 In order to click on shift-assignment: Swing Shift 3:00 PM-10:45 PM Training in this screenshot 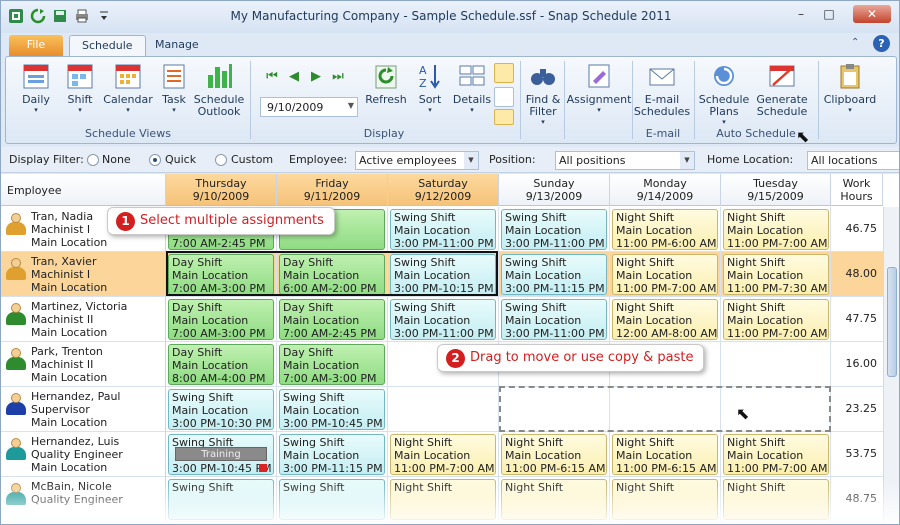, I will do `click(221, 454)`.